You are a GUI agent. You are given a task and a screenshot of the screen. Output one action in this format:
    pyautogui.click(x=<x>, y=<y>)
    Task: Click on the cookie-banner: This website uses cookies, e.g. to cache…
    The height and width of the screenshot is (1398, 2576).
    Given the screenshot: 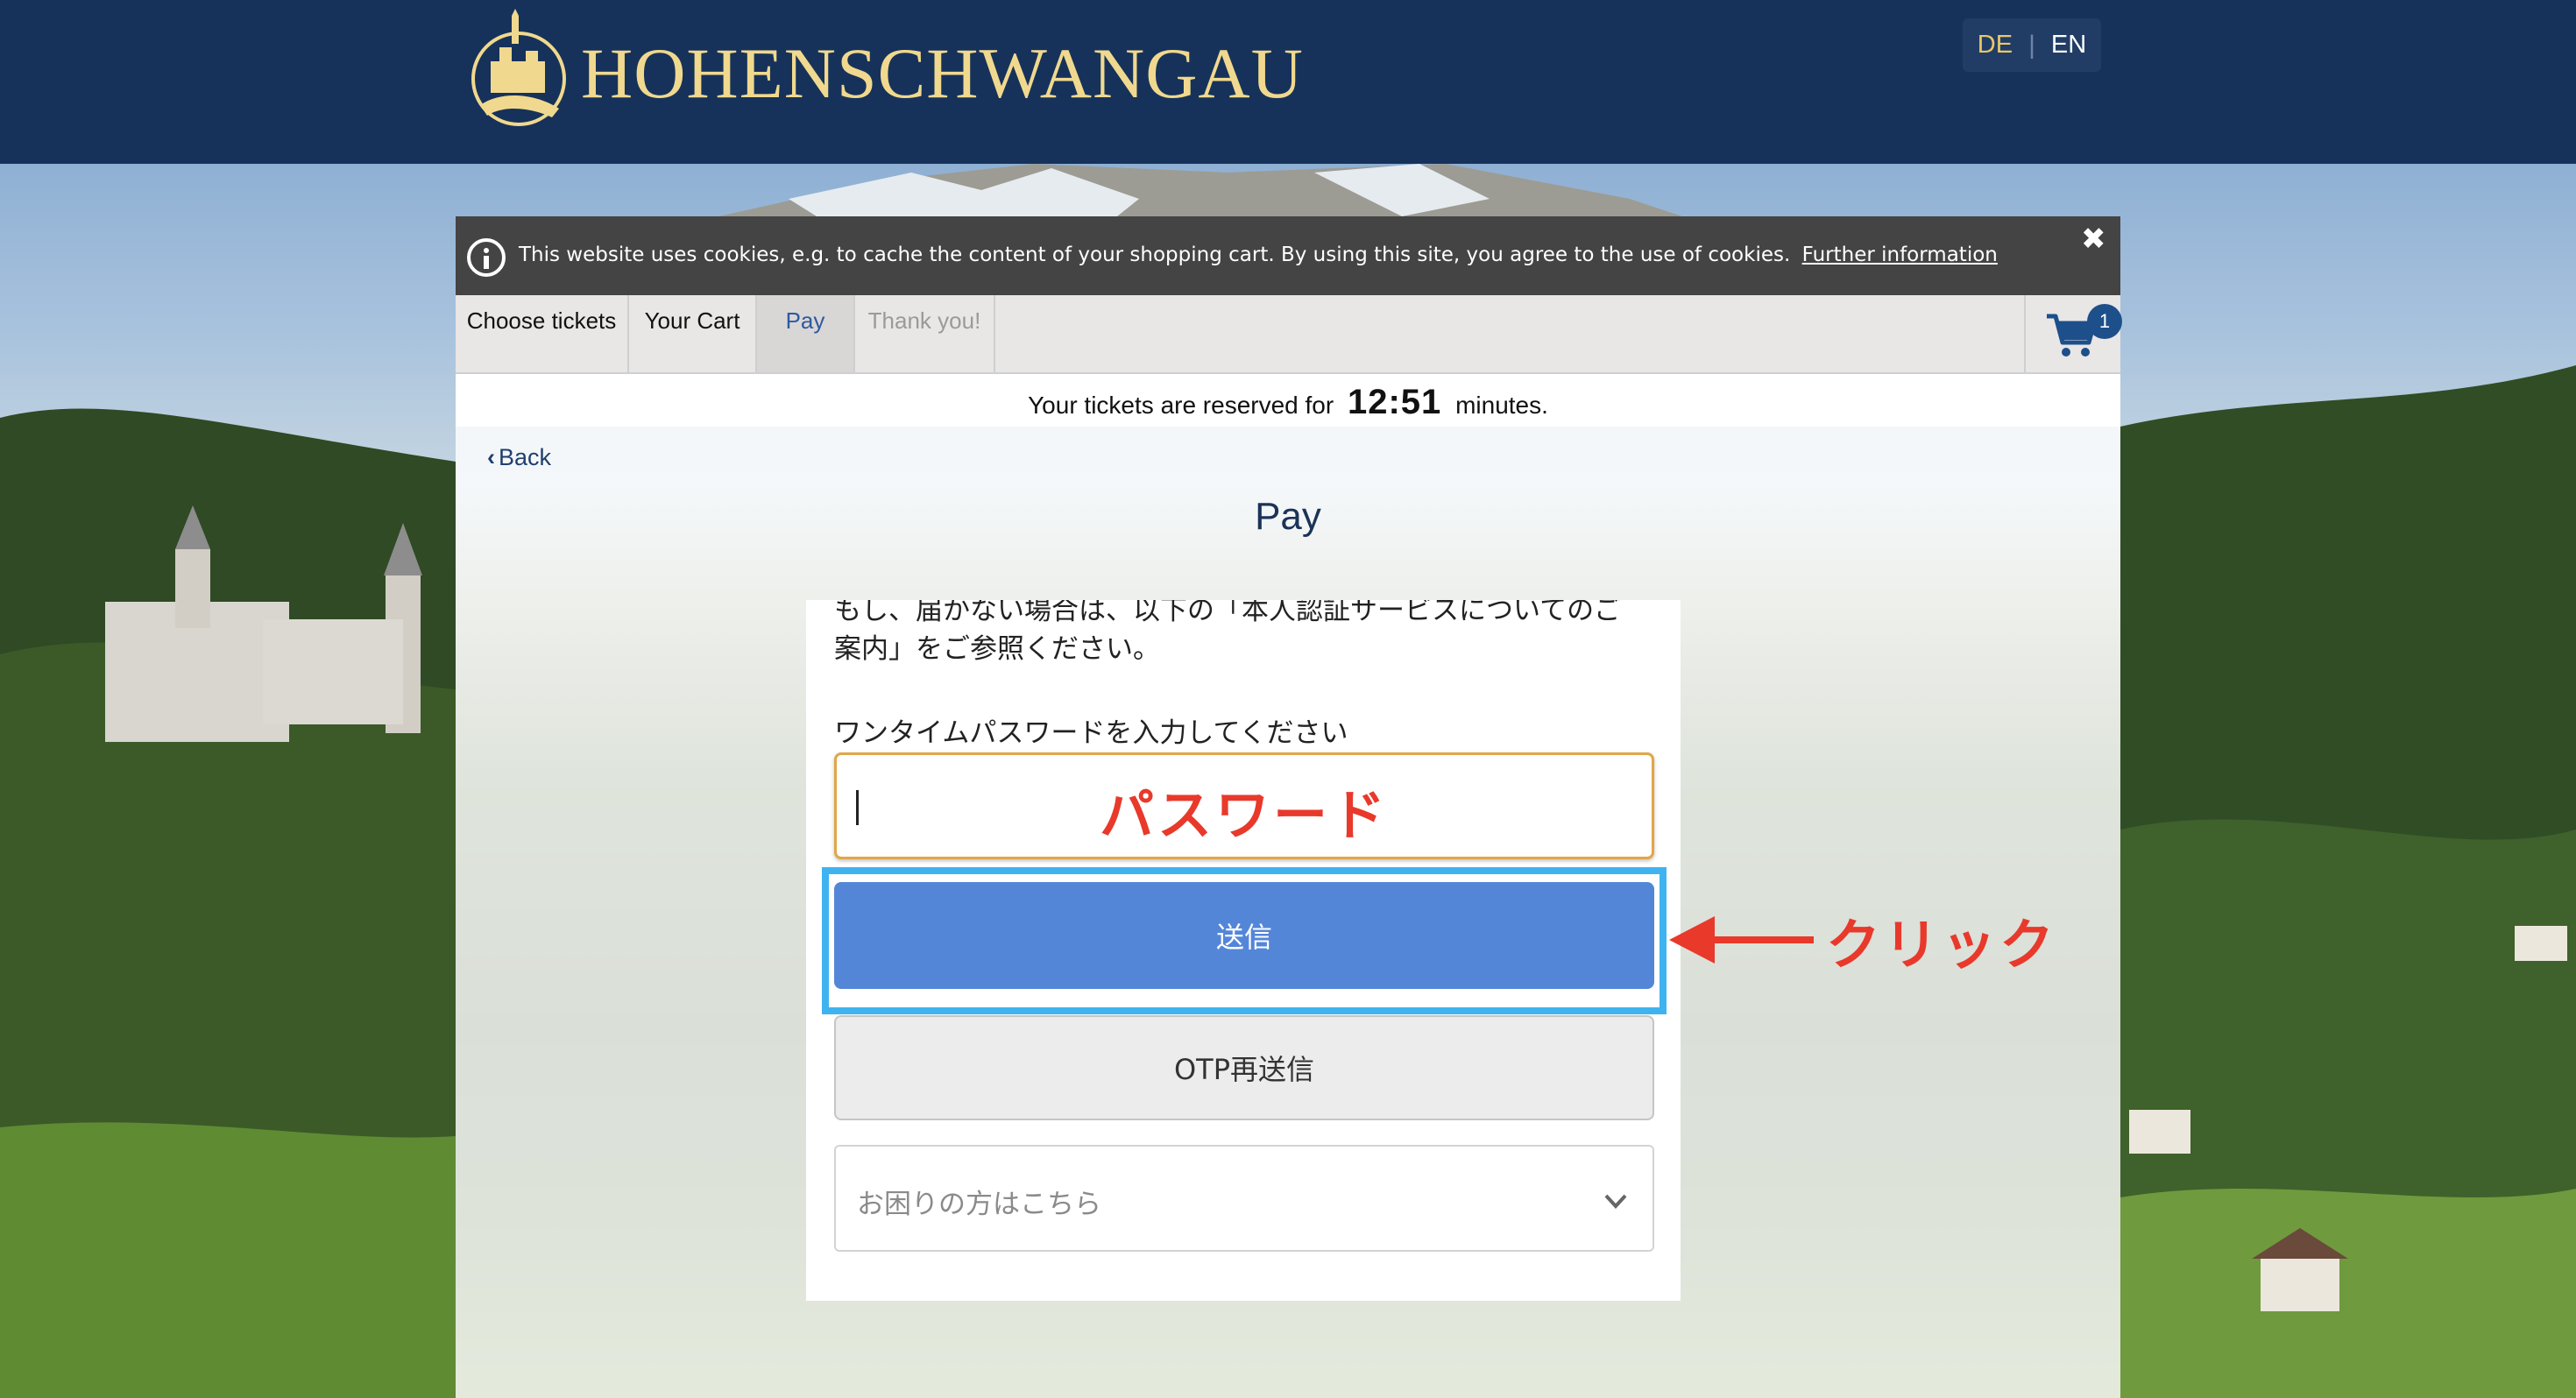 What is the action you would take?
    pyautogui.click(x=1288, y=255)
    